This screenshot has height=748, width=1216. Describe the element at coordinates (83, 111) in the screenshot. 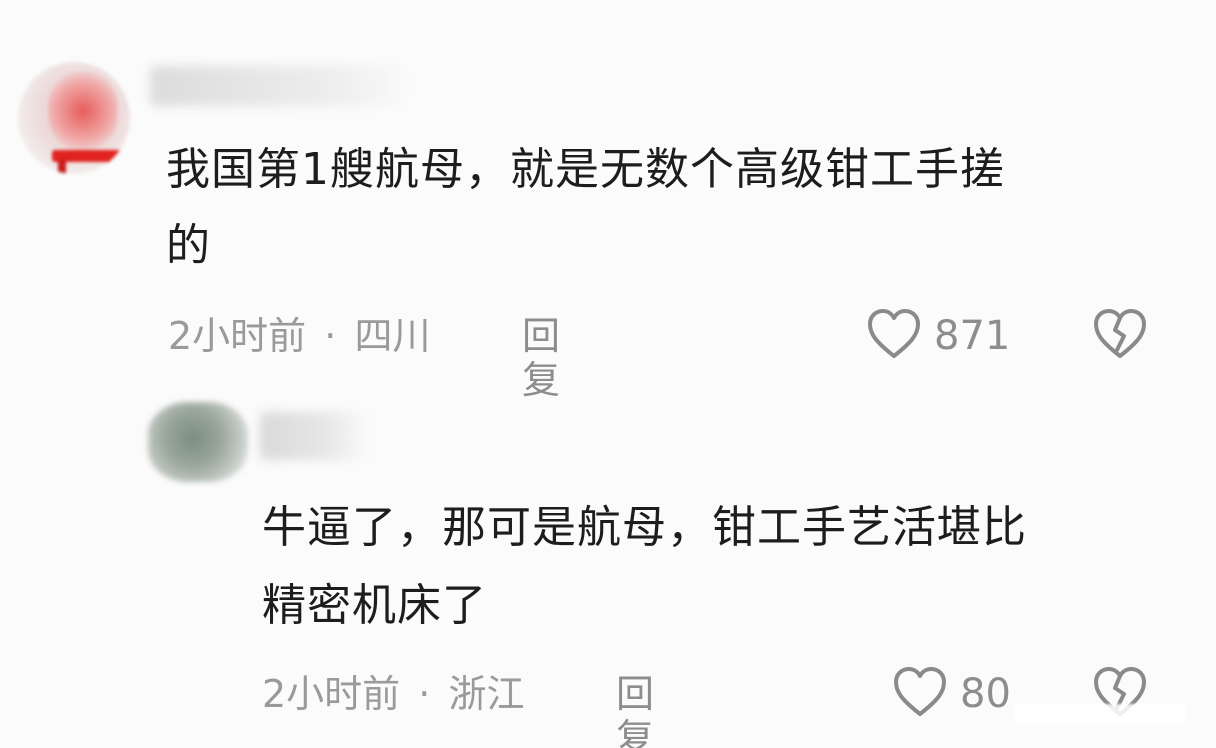

I see `avatar-image` at that location.